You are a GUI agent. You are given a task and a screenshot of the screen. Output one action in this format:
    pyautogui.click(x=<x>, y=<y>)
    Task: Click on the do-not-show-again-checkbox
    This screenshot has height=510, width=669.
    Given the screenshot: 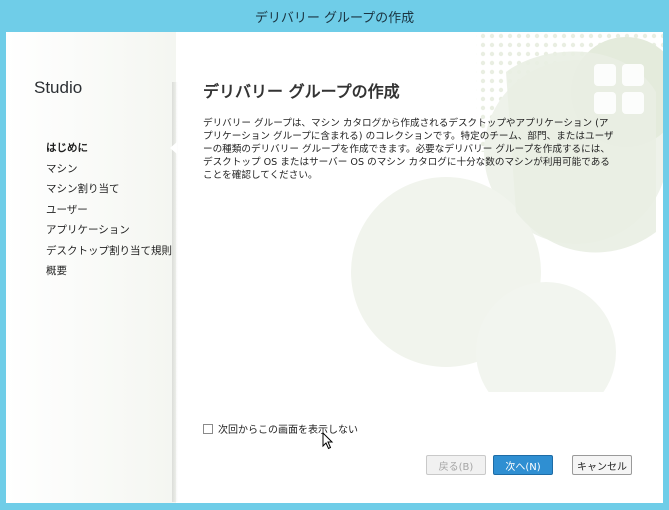 What is the action you would take?
    pyautogui.click(x=208, y=428)
    